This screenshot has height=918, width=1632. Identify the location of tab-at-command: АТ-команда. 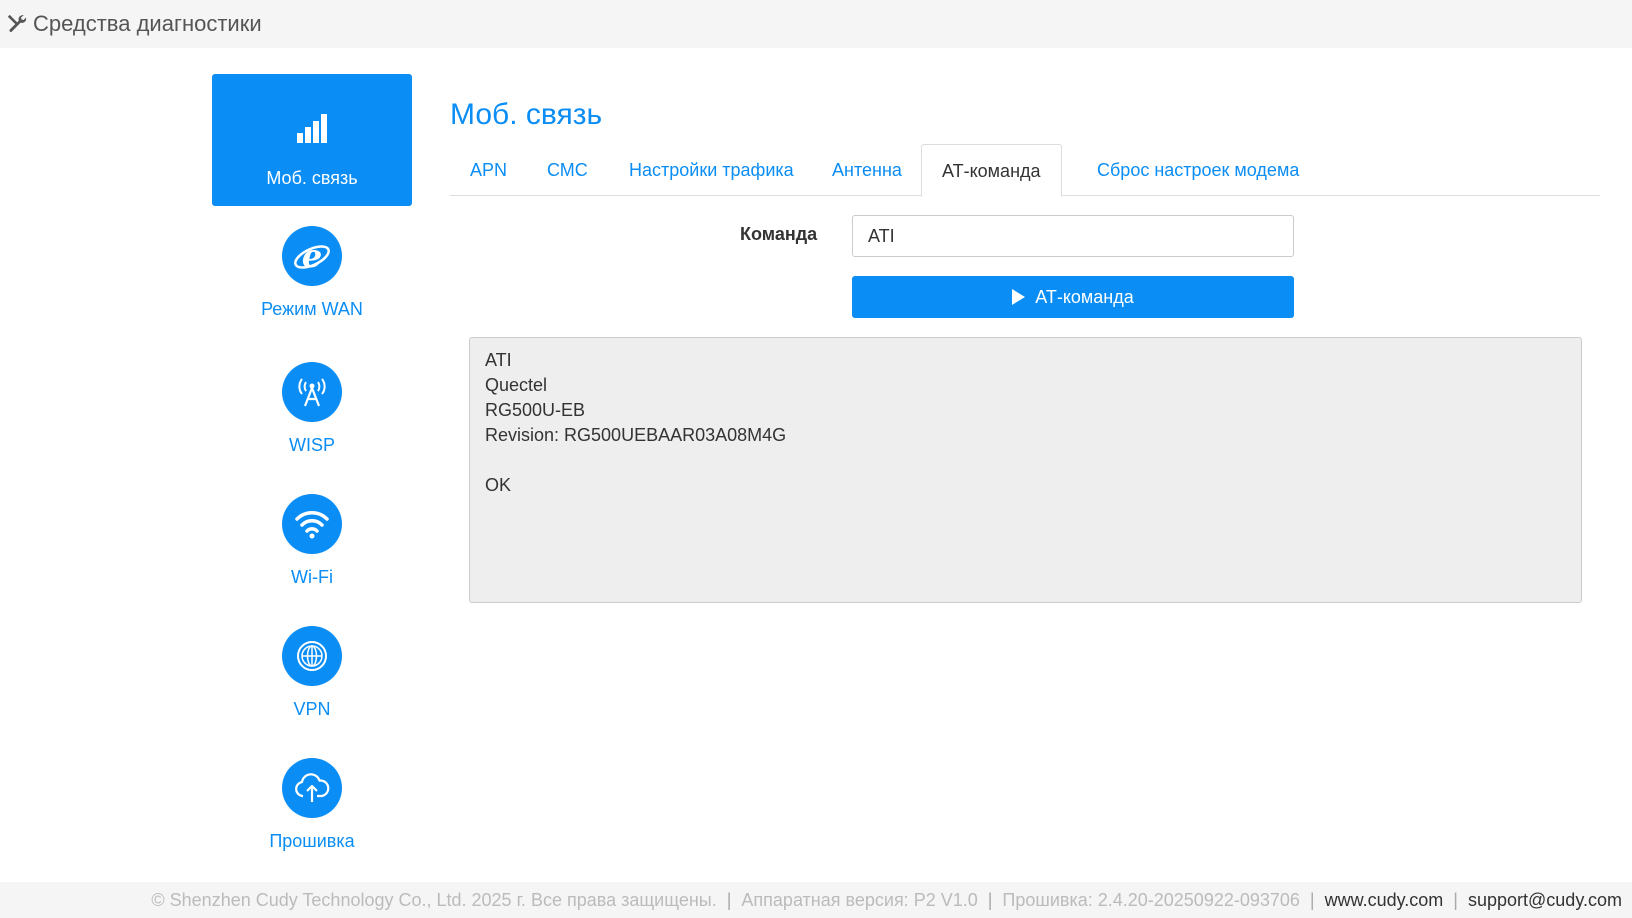
(991, 170).